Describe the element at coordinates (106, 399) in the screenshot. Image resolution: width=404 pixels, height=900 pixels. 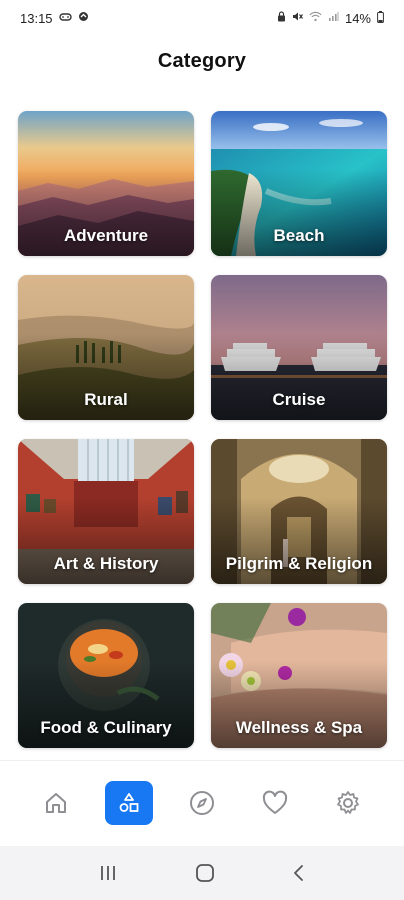
I see `category-label: Rural` at that location.